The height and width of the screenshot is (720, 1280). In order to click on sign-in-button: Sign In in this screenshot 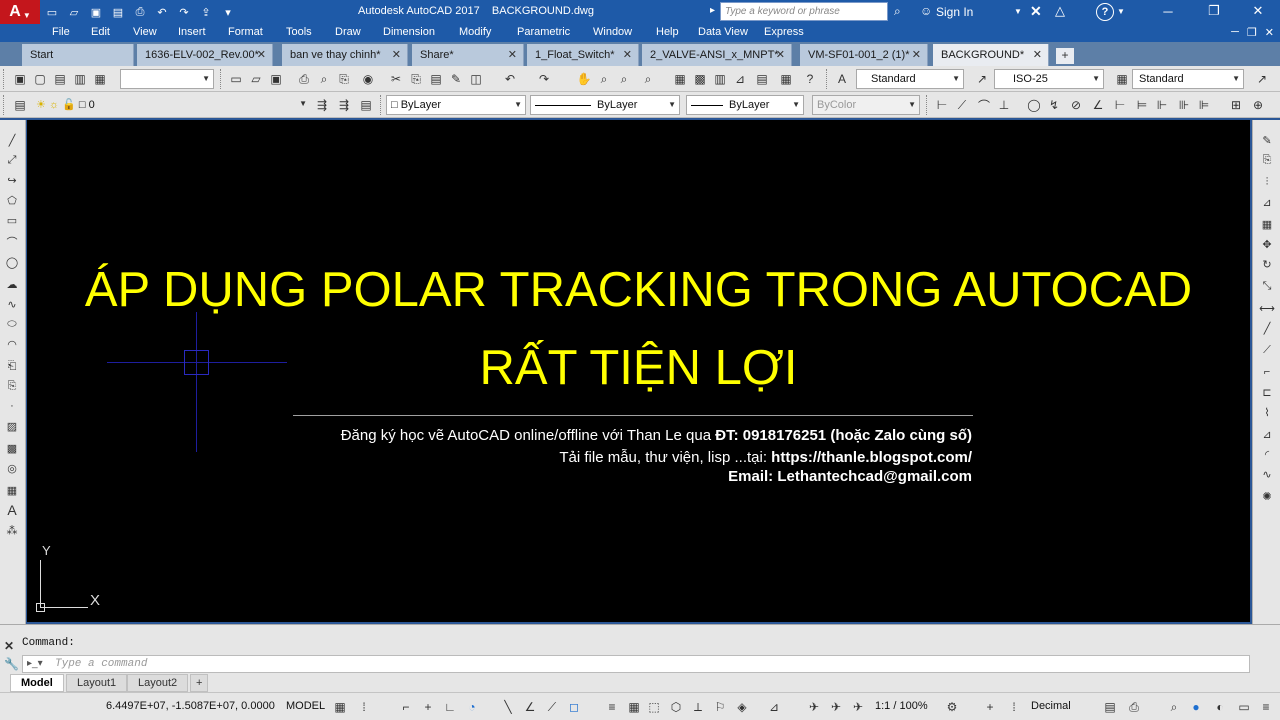, I will do `click(954, 12)`.